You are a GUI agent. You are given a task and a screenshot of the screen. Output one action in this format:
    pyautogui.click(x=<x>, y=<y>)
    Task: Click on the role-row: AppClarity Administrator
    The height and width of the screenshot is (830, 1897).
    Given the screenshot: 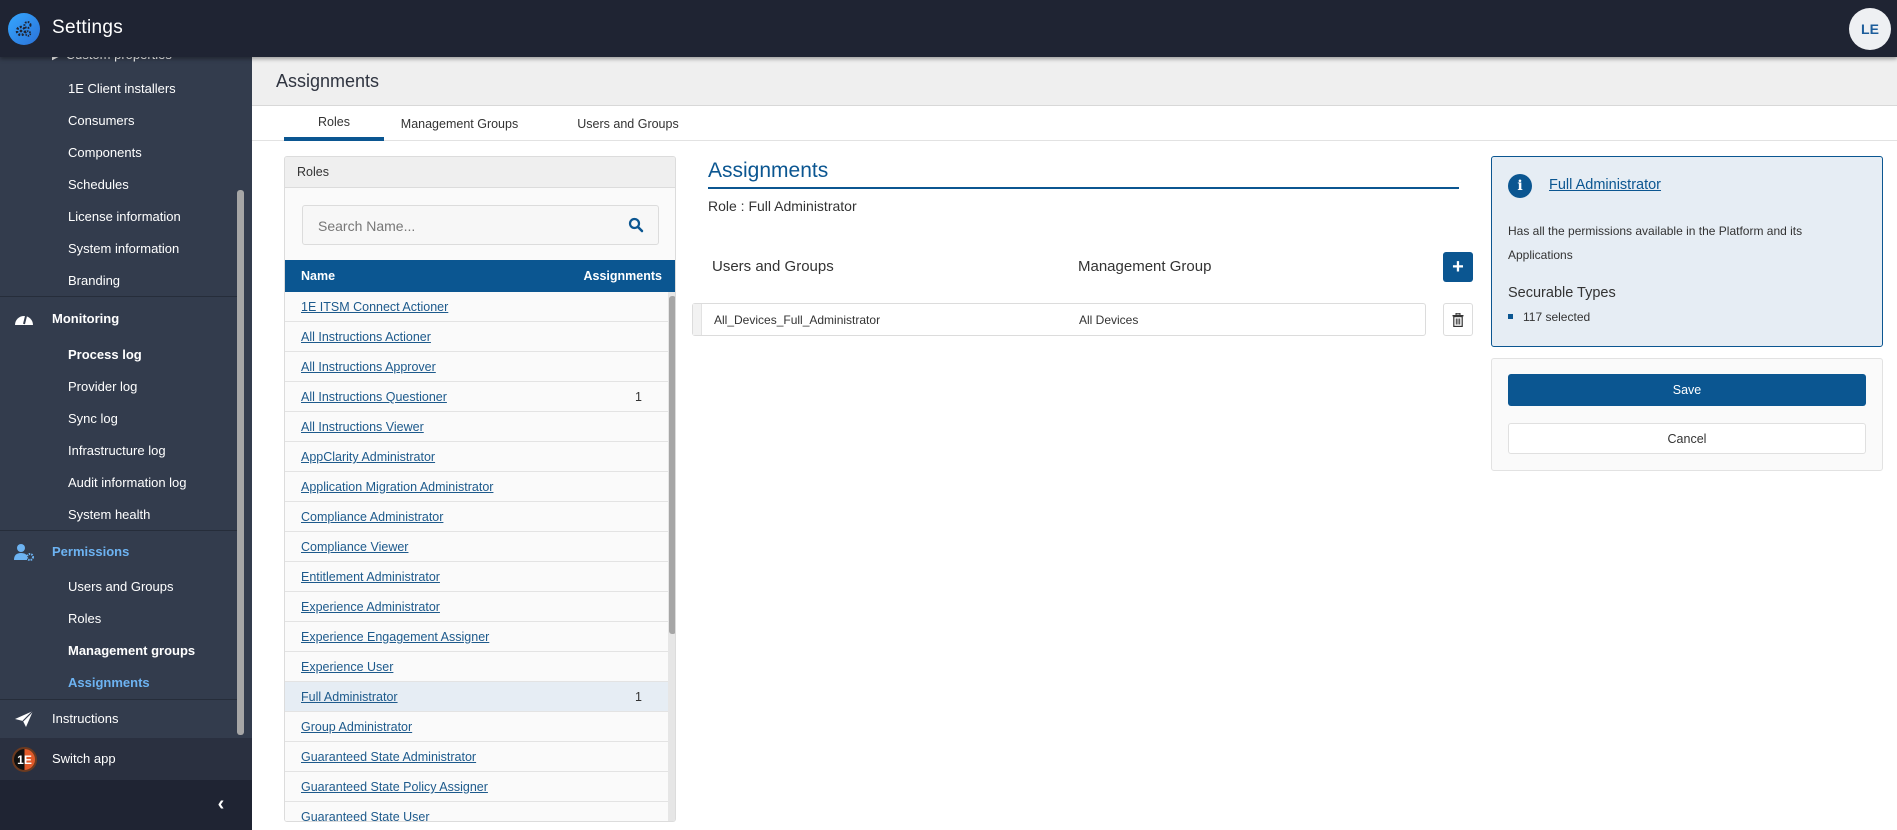 What is the action you would take?
    pyautogui.click(x=476, y=457)
    